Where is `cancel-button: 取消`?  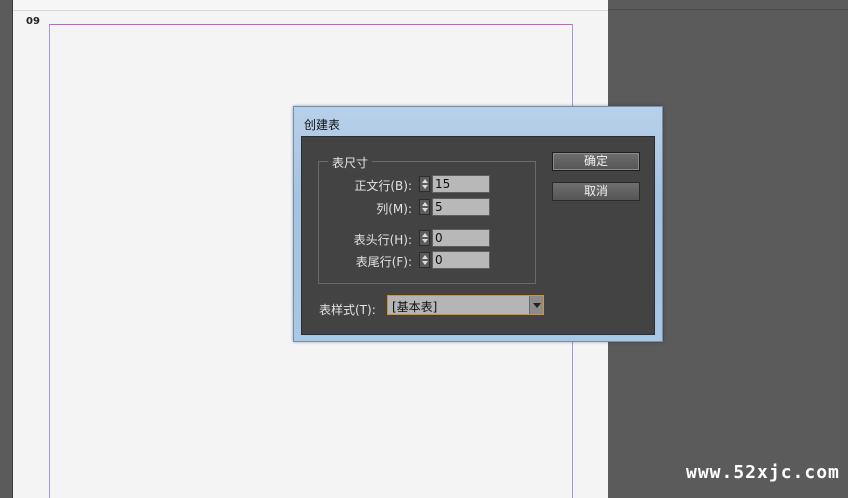 cancel-button: 取消 is located at coordinates (596, 191).